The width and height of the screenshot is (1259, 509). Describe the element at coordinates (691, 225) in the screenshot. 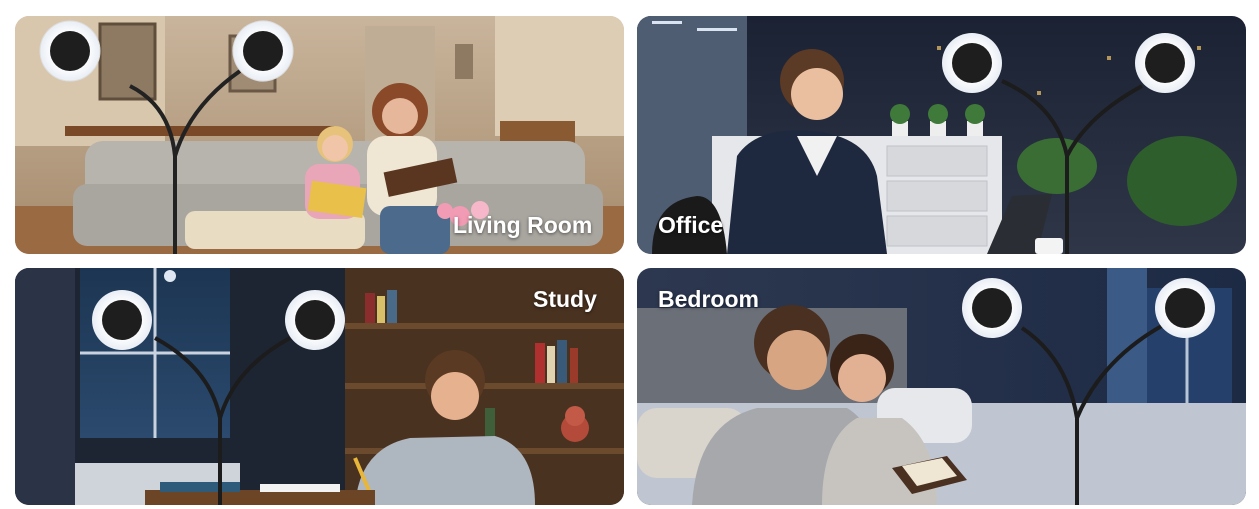

I see `panel-label: Office` at that location.